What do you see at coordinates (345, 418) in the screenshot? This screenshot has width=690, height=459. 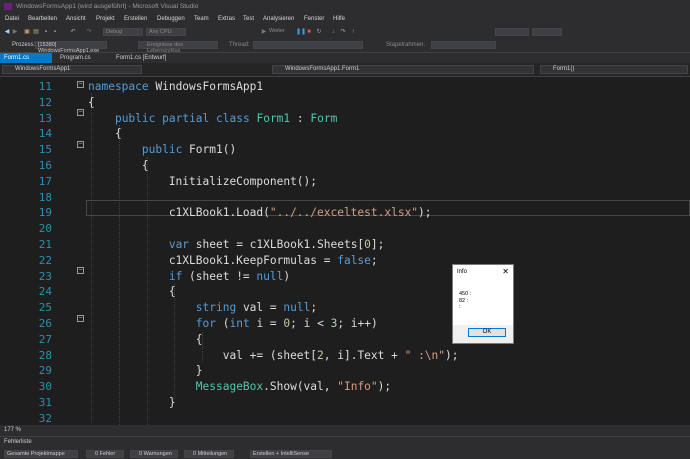 I see `code-line: 32` at bounding box center [345, 418].